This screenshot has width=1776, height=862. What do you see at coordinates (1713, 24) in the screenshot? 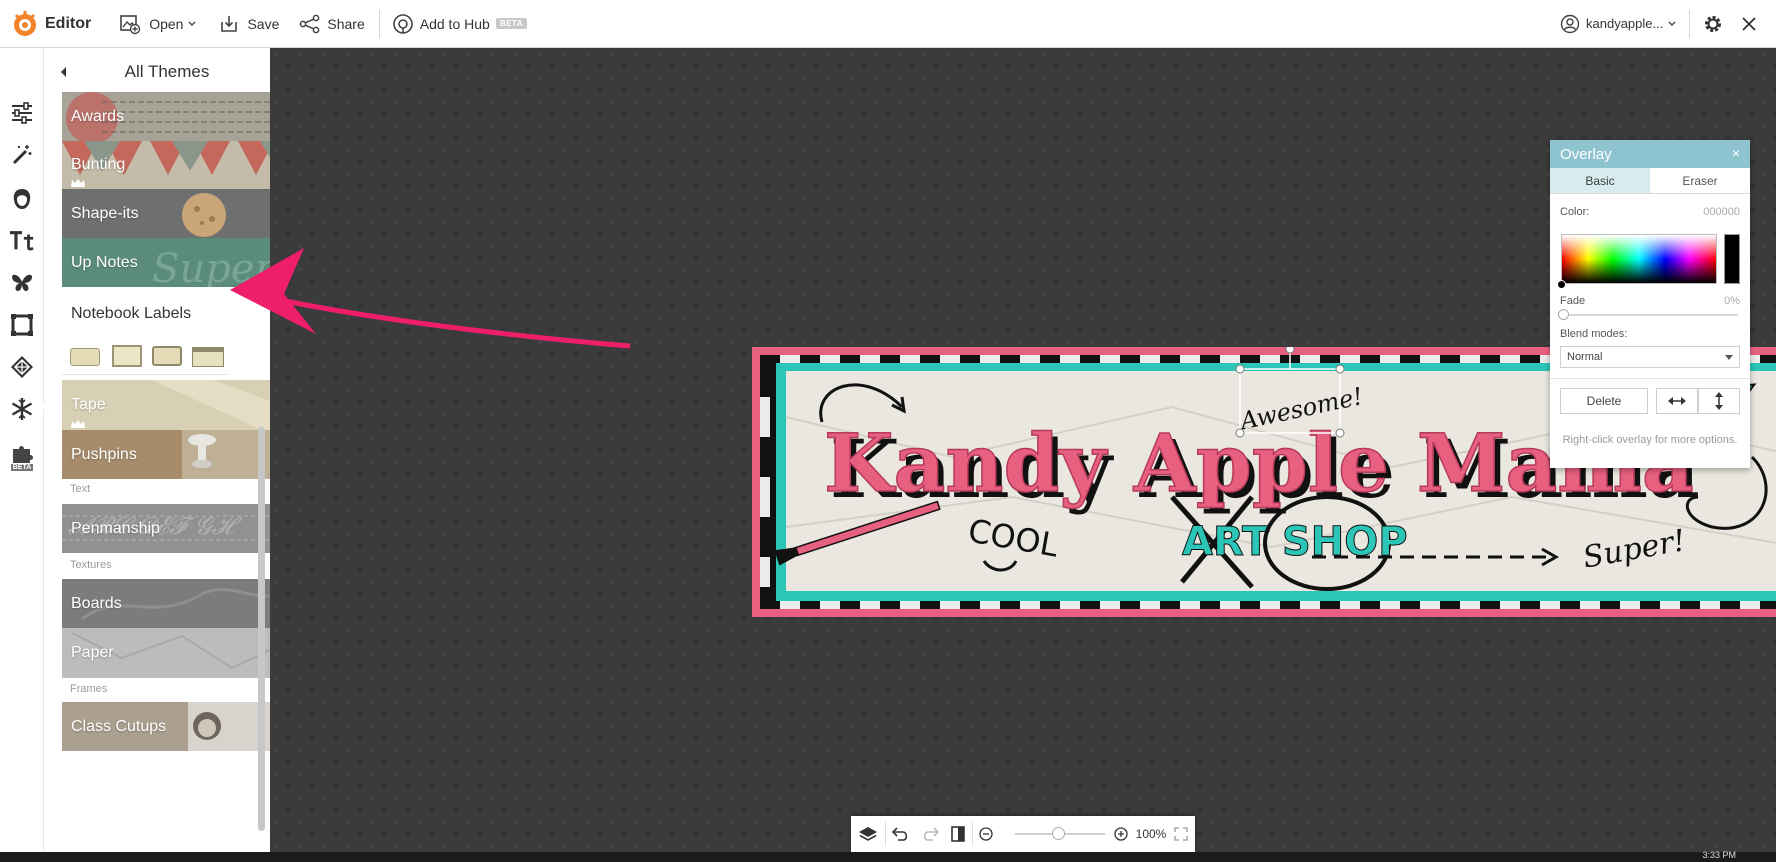
I see `settings-button` at bounding box center [1713, 24].